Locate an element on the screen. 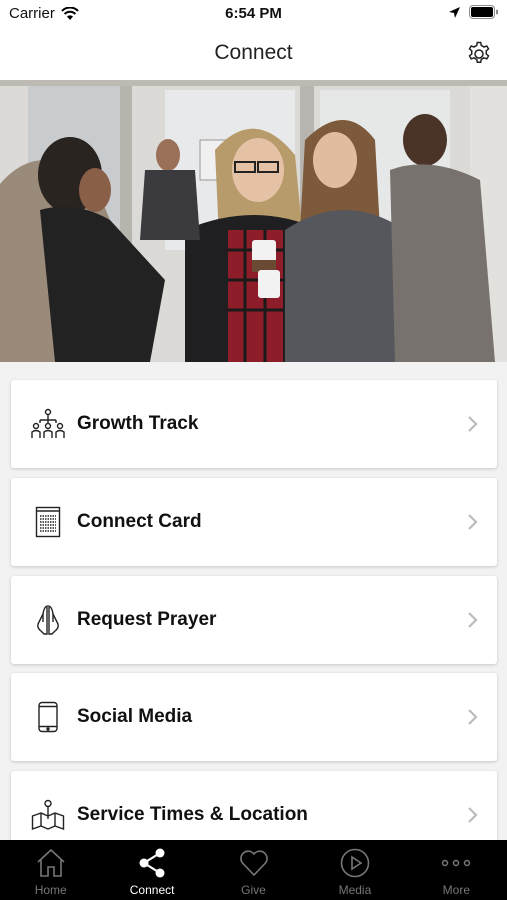 This screenshot has width=507, height=900. tab-give-label: Give is located at coordinates (253, 890).